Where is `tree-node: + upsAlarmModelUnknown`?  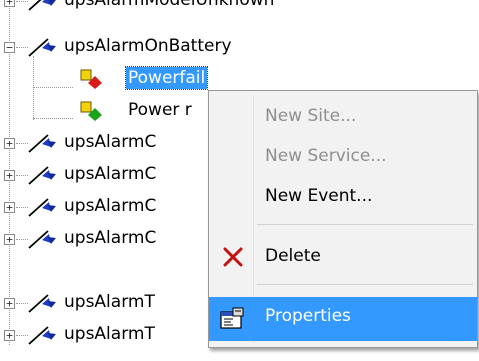 tree-node: + upsAlarmModelUnknown is located at coordinates (239, 8).